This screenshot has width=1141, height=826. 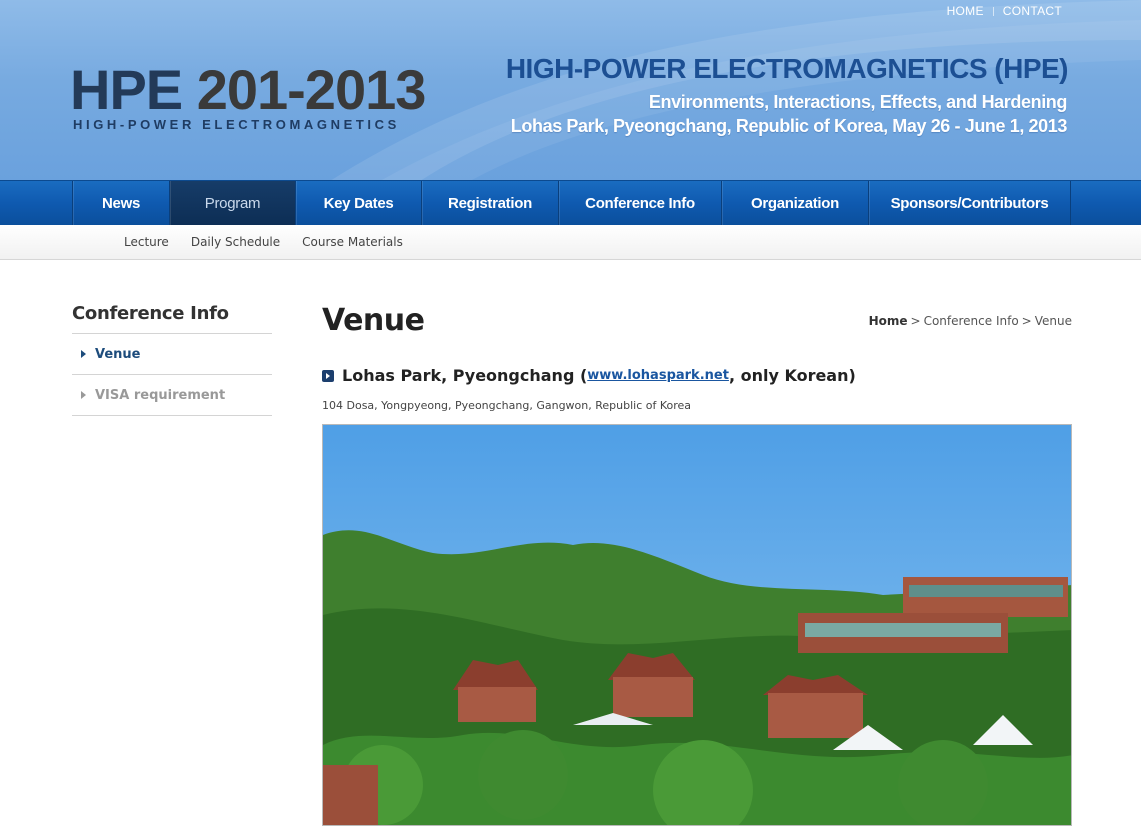 What do you see at coordinates (328, 375) in the screenshot?
I see `play-bullet-icon` at bounding box center [328, 375].